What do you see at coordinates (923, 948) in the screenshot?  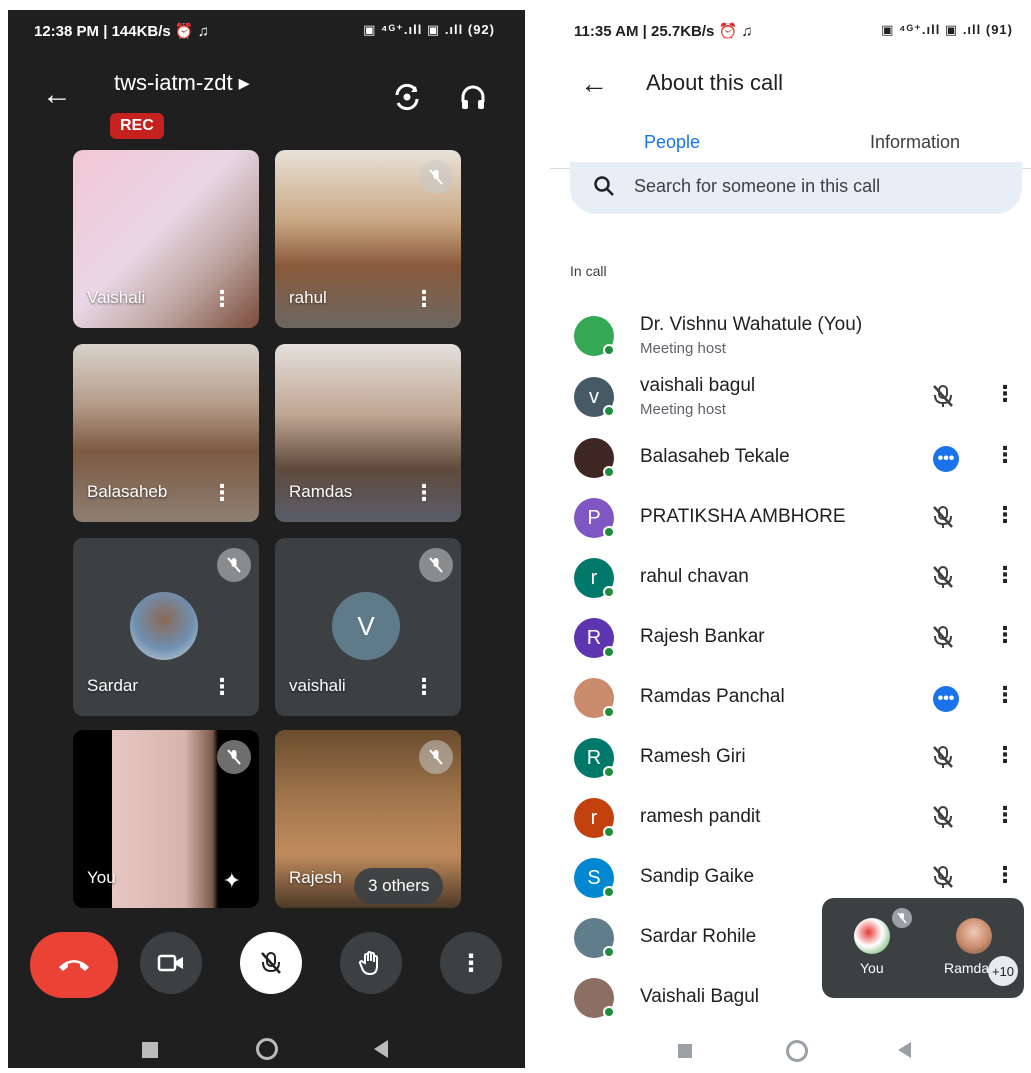 I see `pip-window: You Ramda +10` at bounding box center [923, 948].